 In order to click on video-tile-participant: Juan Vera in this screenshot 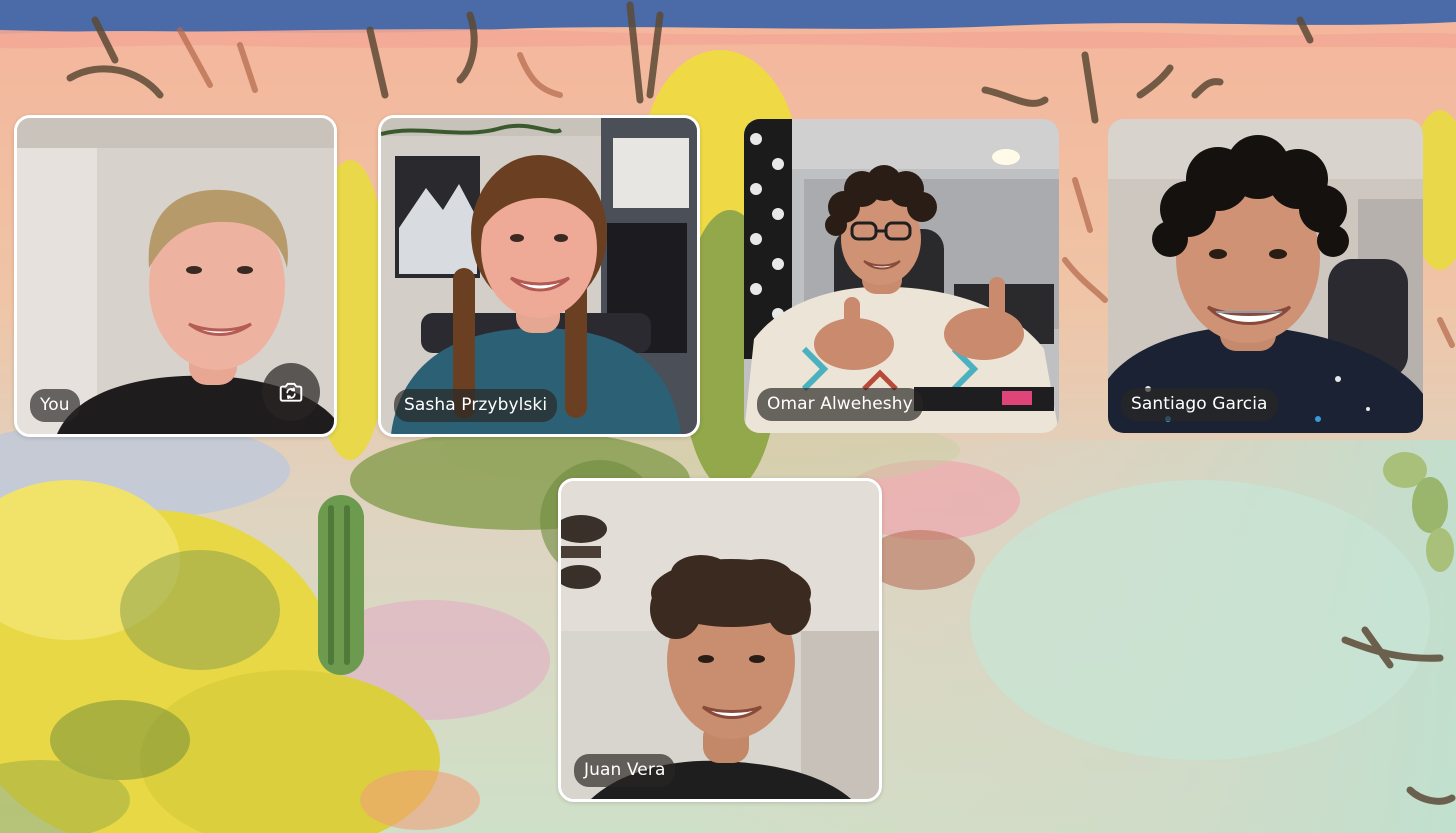, I will do `click(720, 640)`.